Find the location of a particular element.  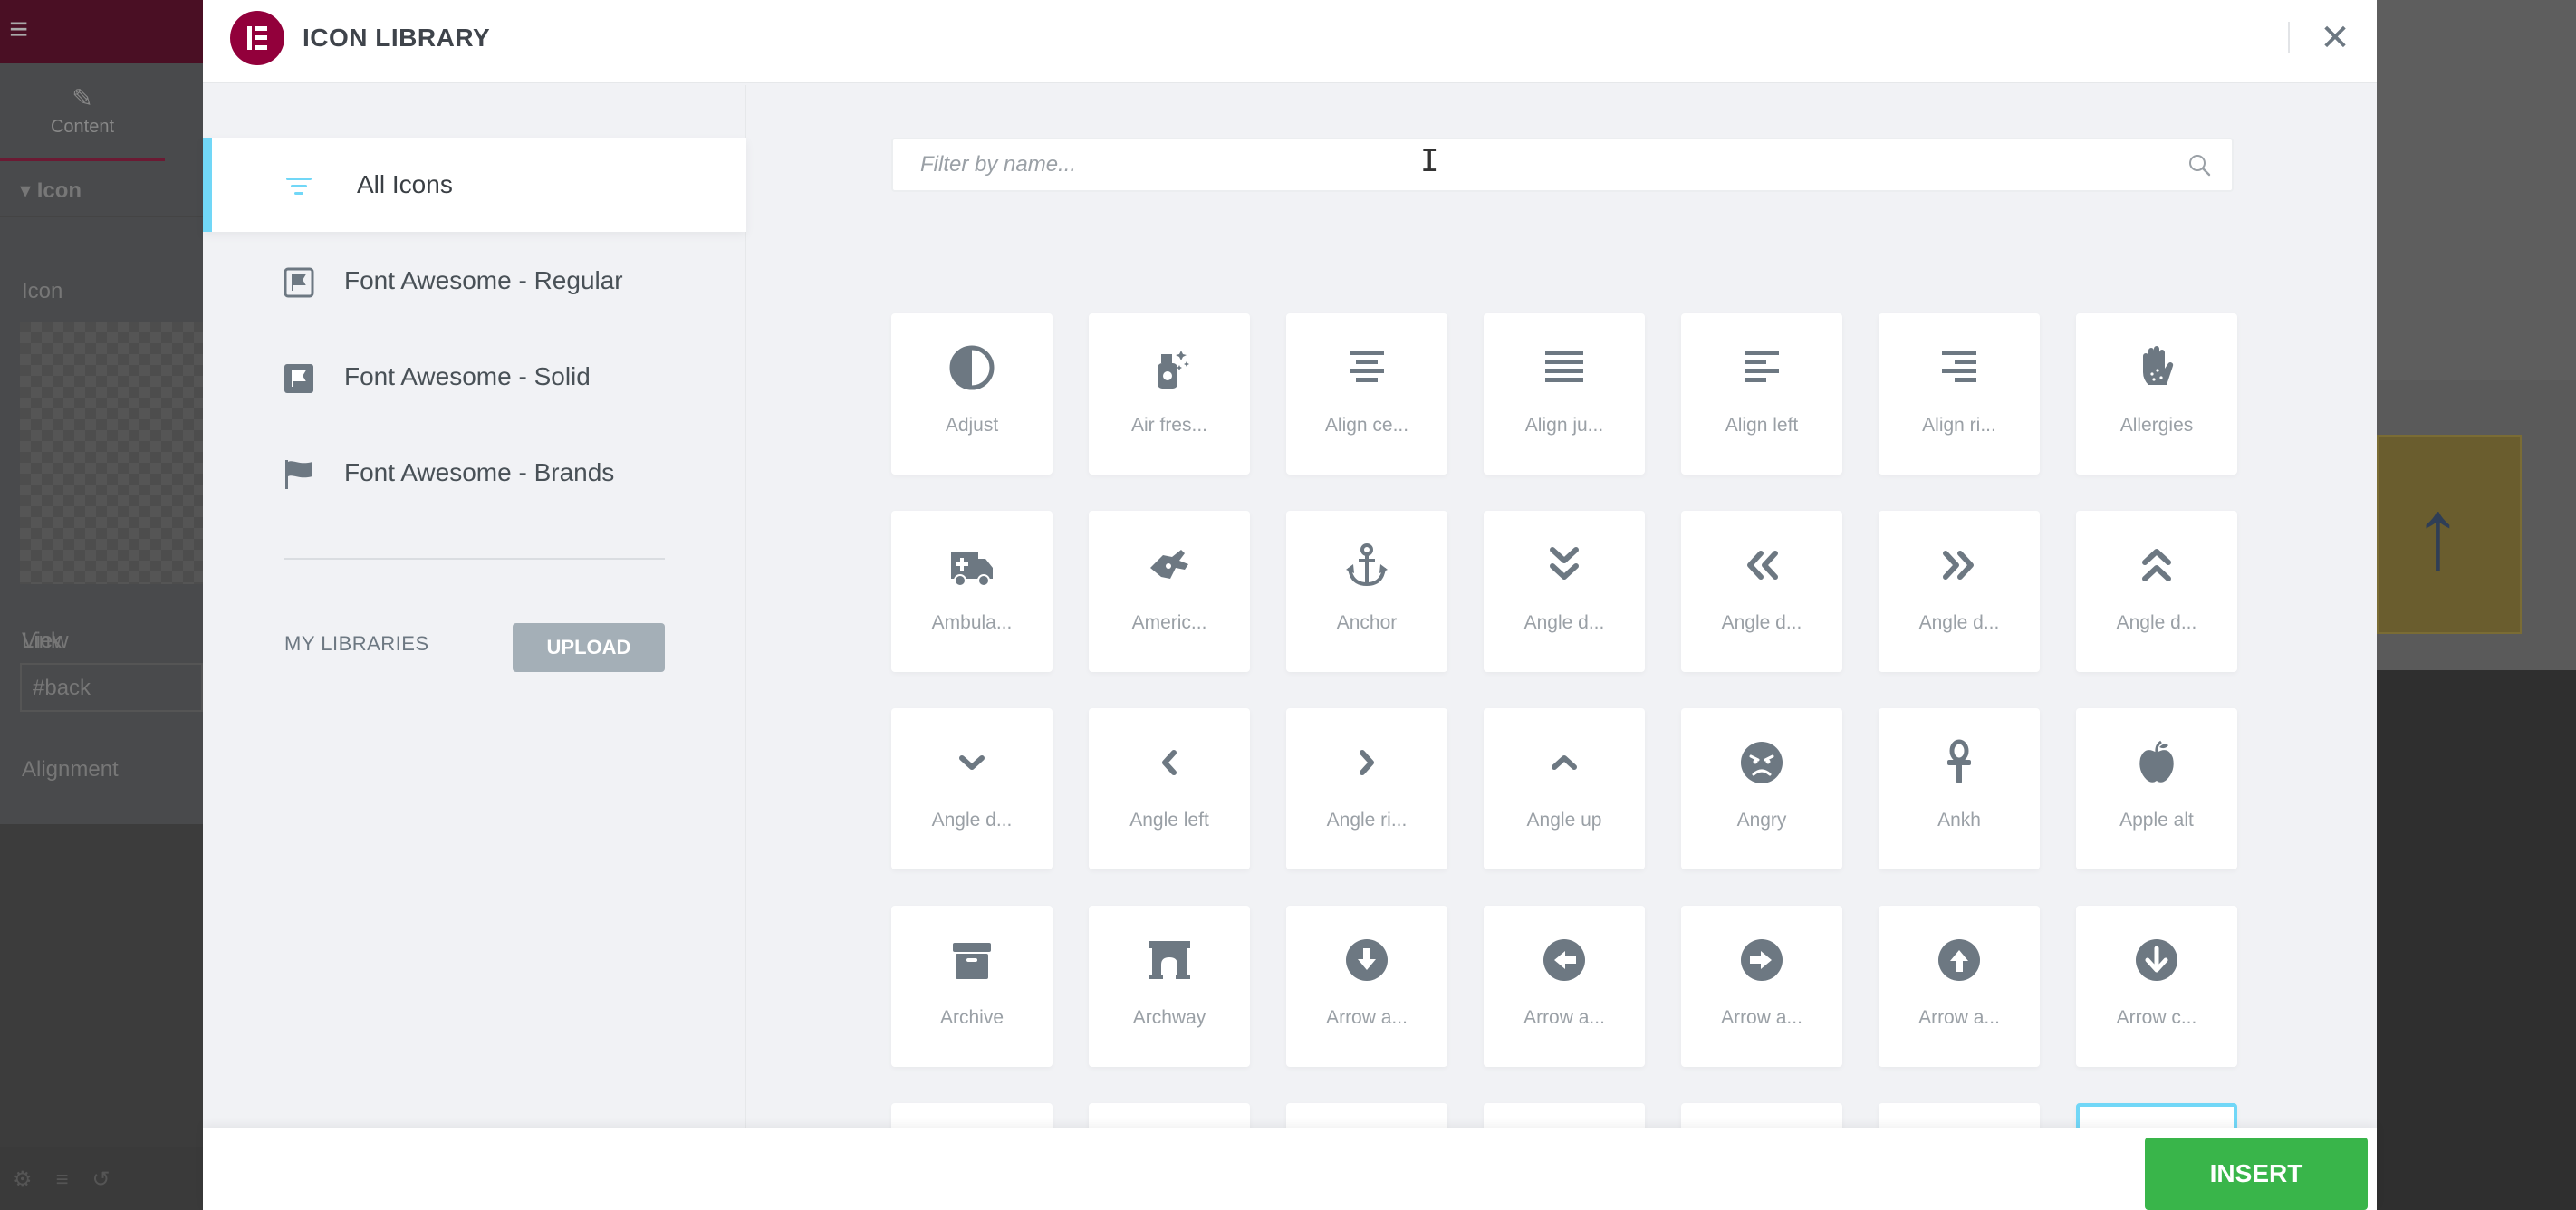

icon-tile: Archive is located at coordinates (972, 986).